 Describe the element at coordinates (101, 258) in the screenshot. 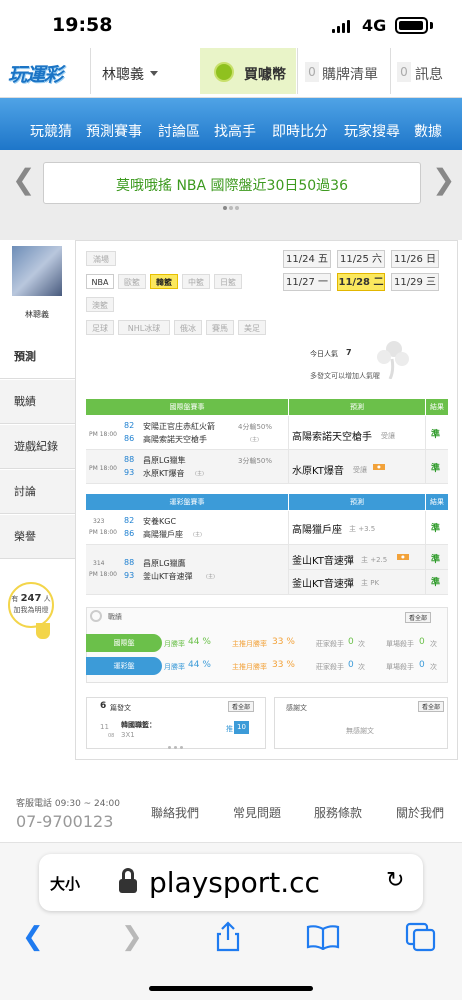

I see `filter-chip: 滿場` at that location.